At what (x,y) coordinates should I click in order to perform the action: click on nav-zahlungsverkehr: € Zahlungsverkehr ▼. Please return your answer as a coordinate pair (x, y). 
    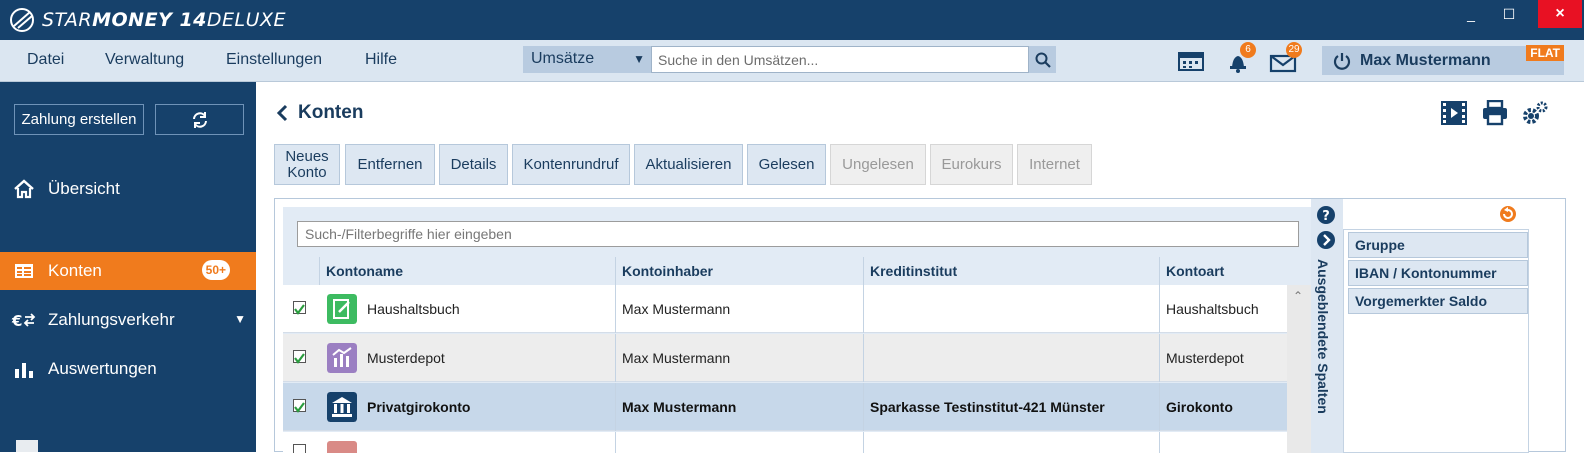
    Looking at the image, I should click on (128, 320).